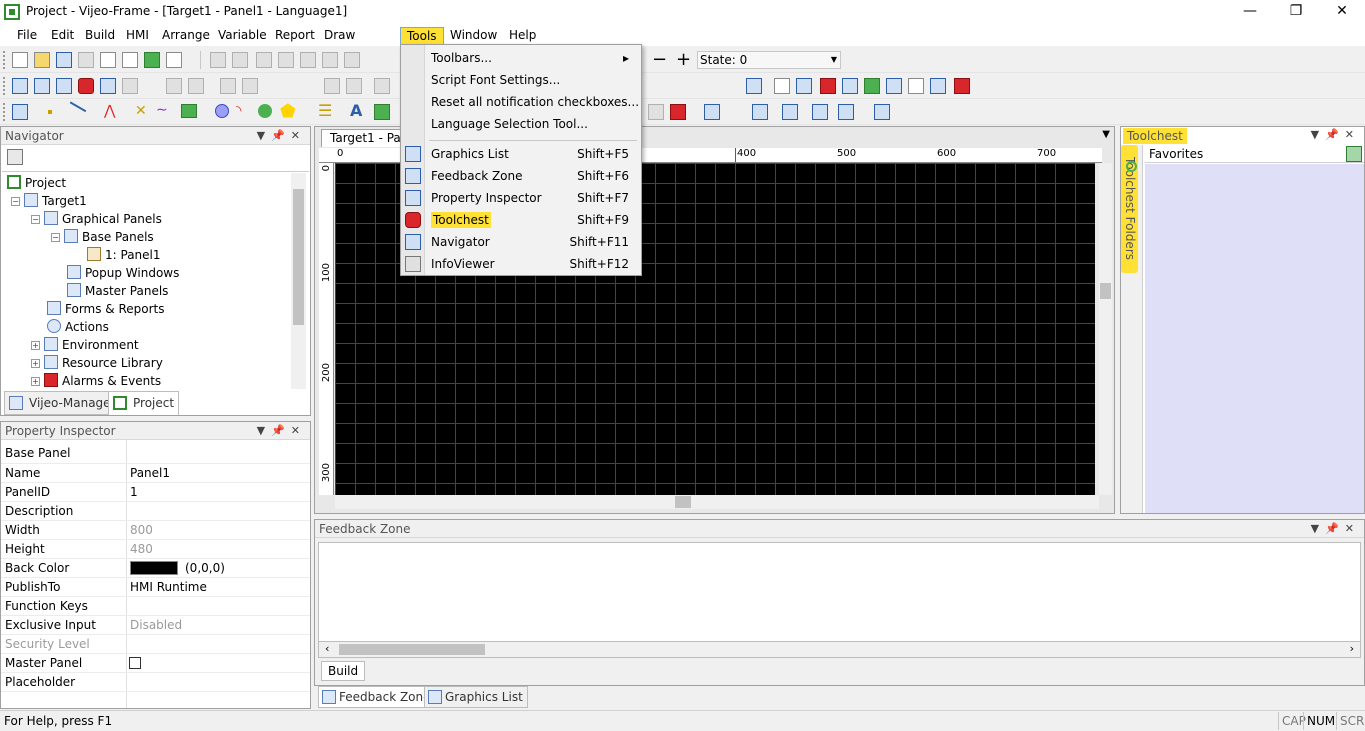  I want to click on tree-item-base-panels: − Base Panels, so click(102, 237).